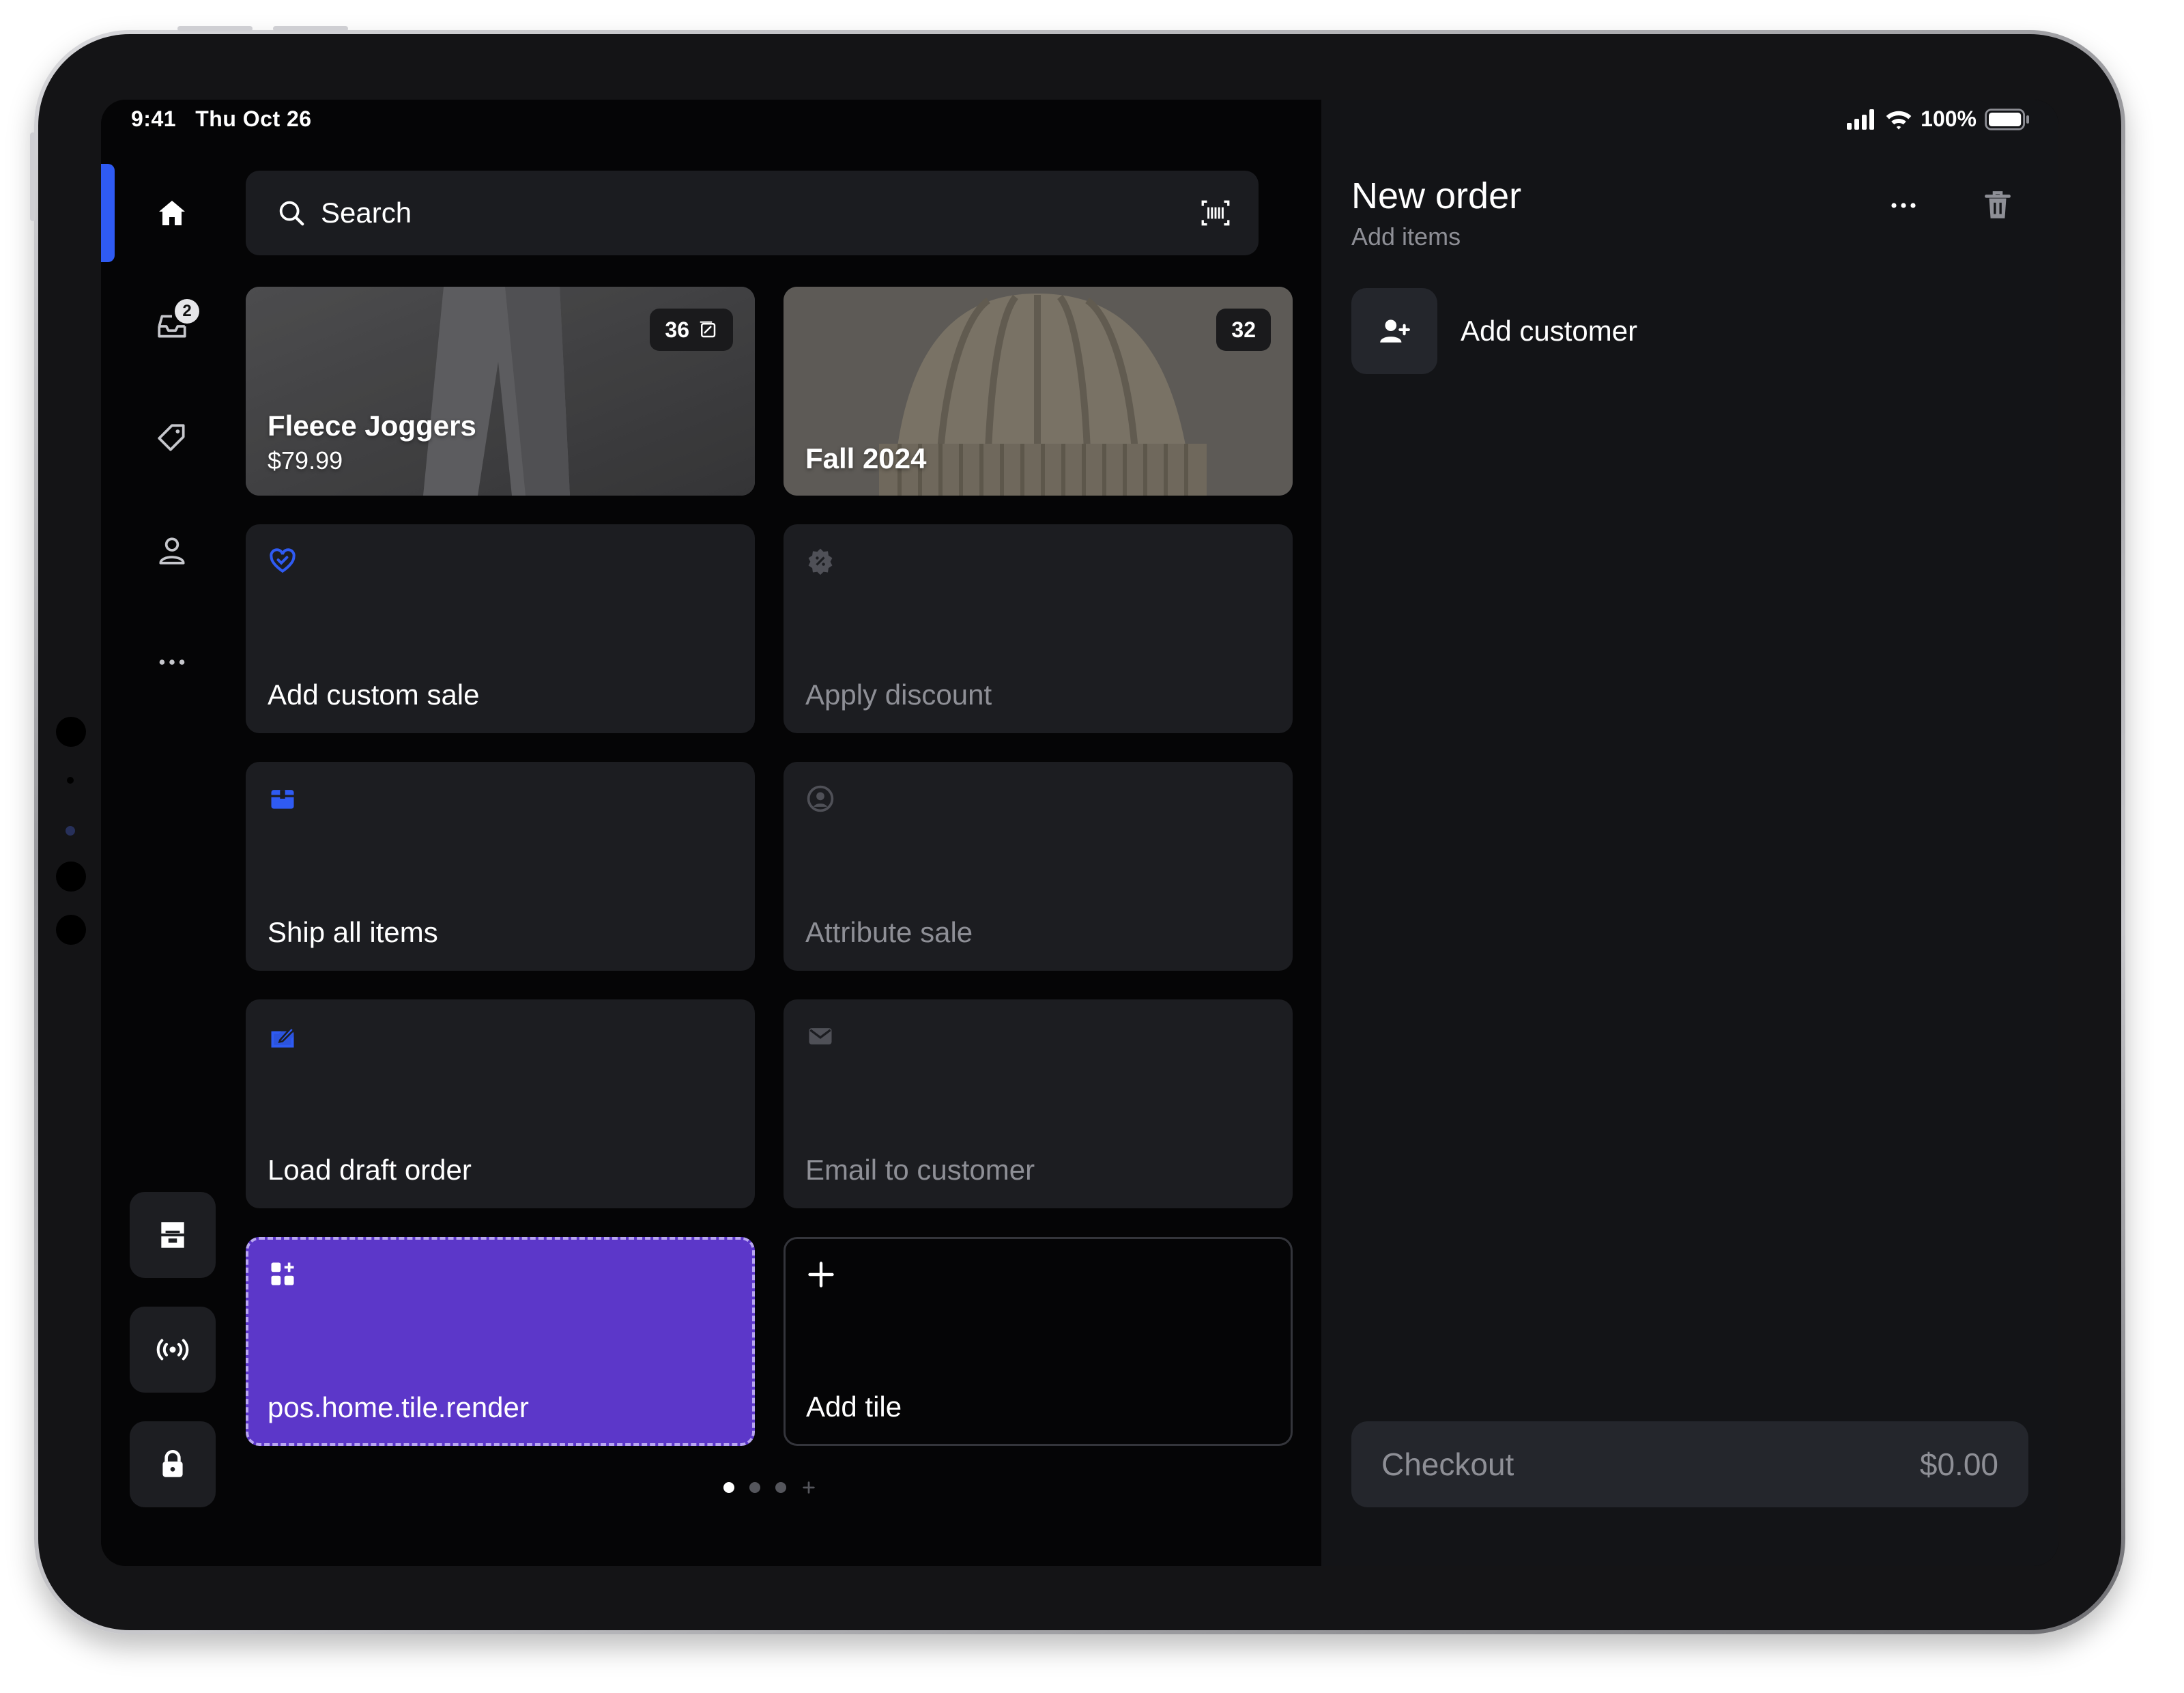 The width and height of the screenshot is (2184, 1693). I want to click on collection-count: 32, so click(1243, 329).